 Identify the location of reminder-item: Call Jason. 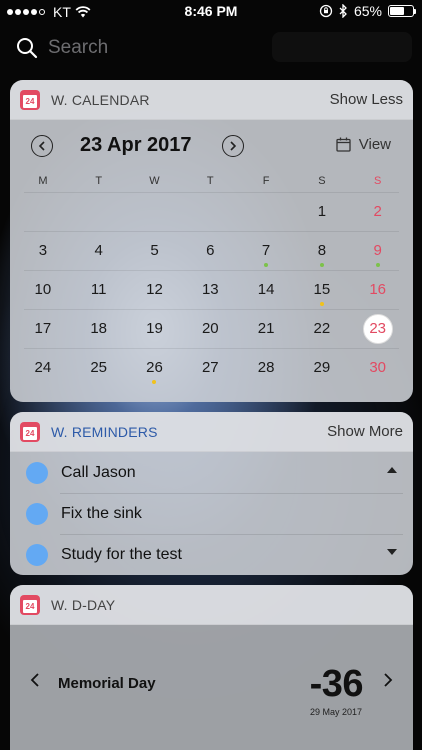
(211, 472).